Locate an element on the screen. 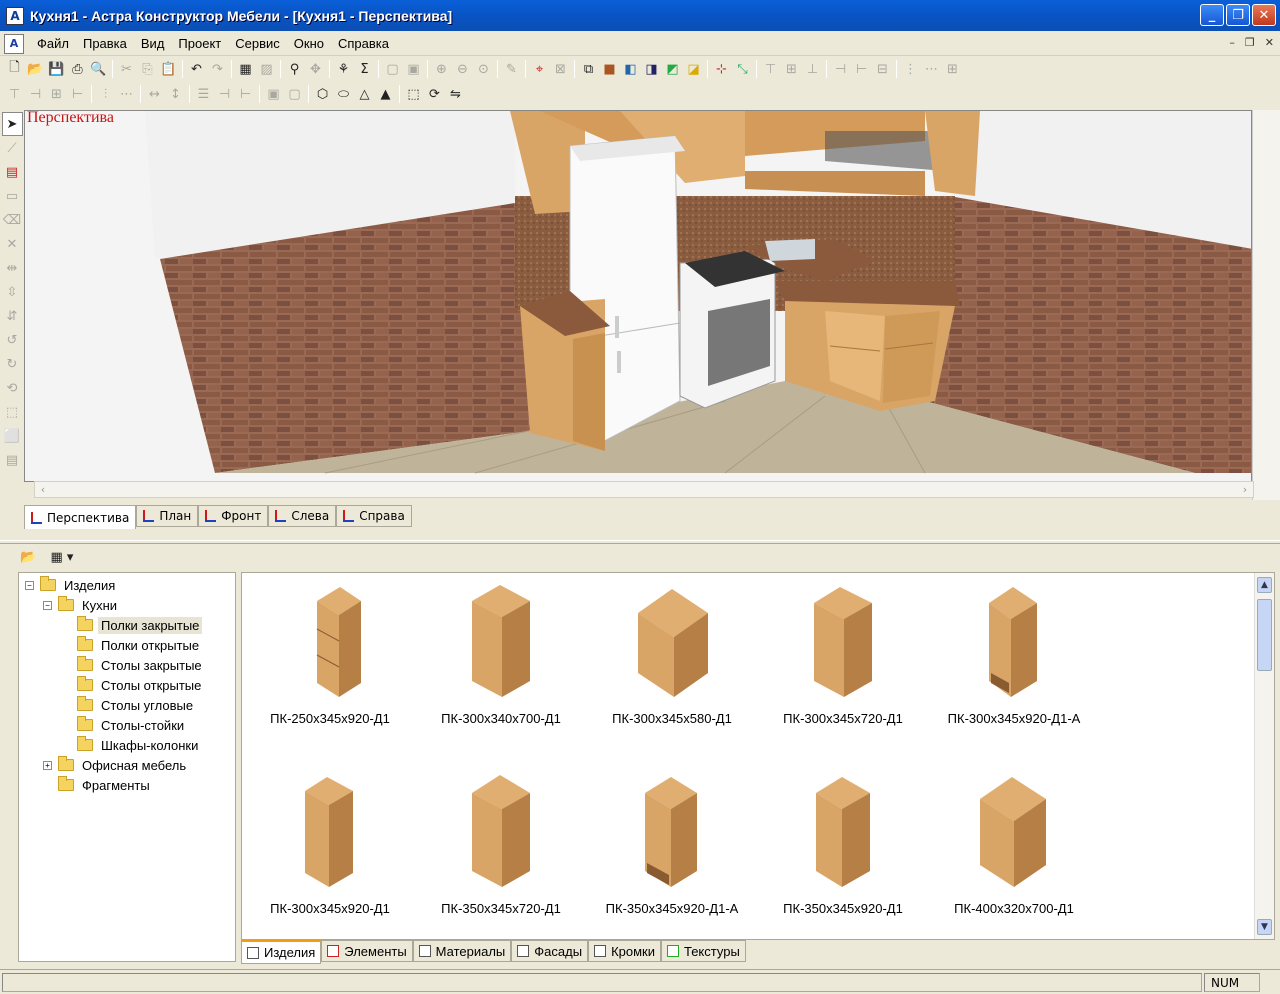 This screenshot has height=994, width=1280. crosshair-icon: ⌖ is located at coordinates (539, 69).